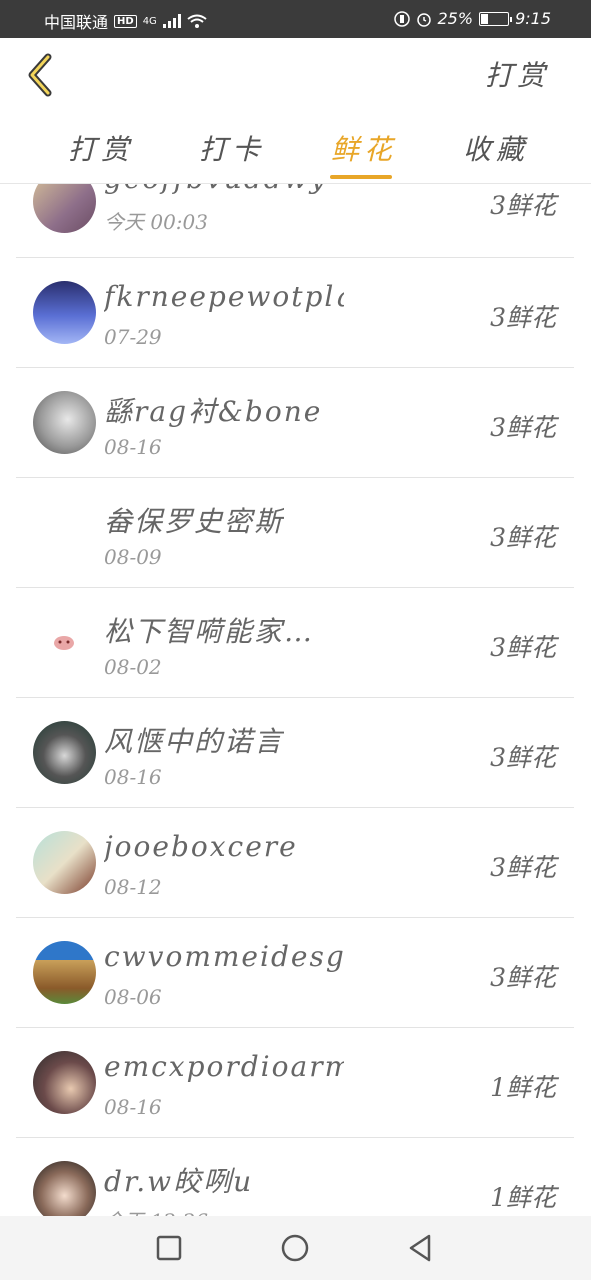 This screenshot has height=1280, width=591. Describe the element at coordinates (133, 887) in the screenshot. I see `item-date: 08-12` at that location.